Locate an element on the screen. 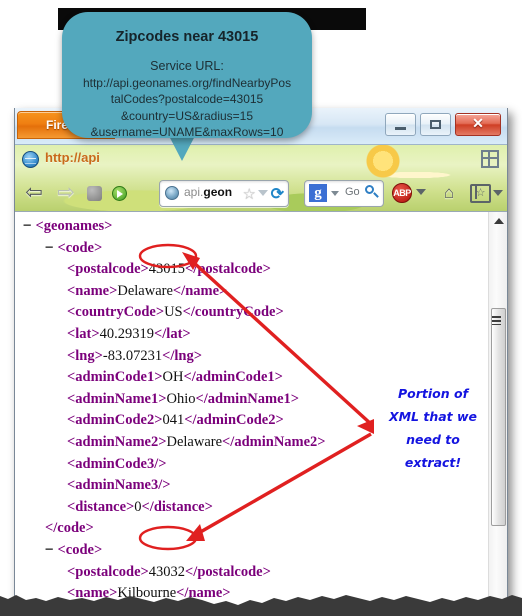 The width and height of the screenshot is (522, 616). search-box: g Go is located at coordinates (344, 193).